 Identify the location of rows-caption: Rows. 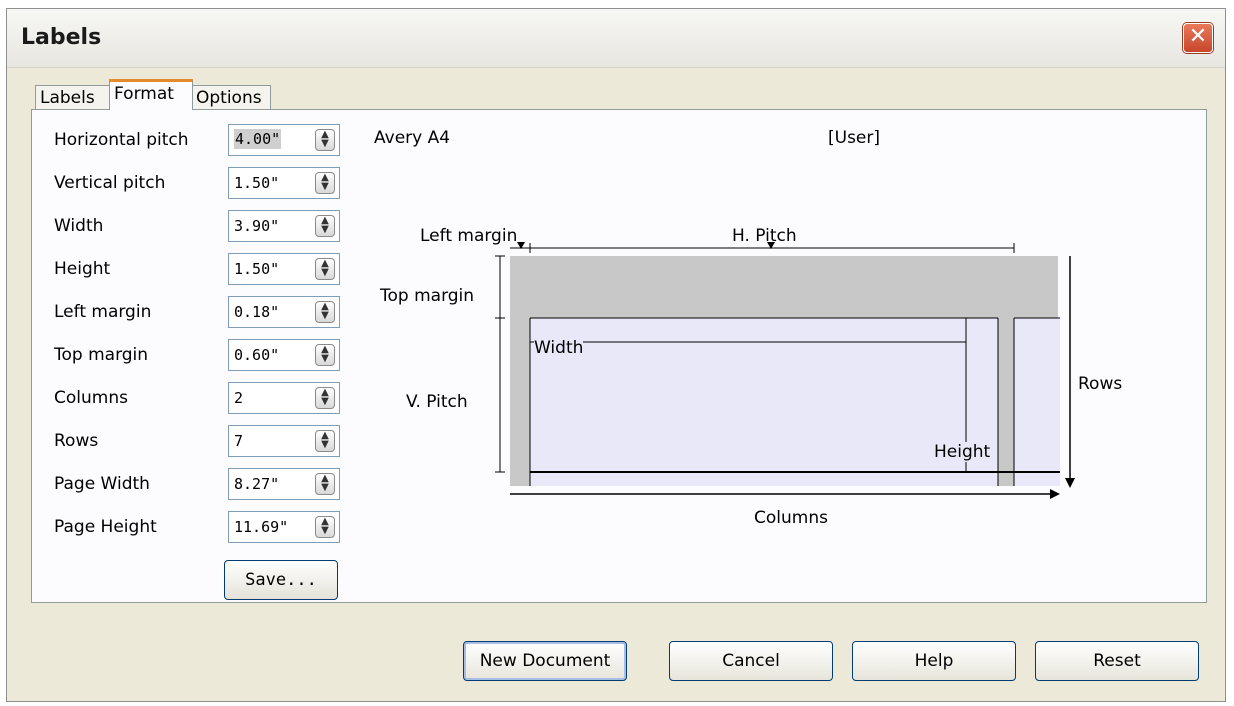
(1100, 384).